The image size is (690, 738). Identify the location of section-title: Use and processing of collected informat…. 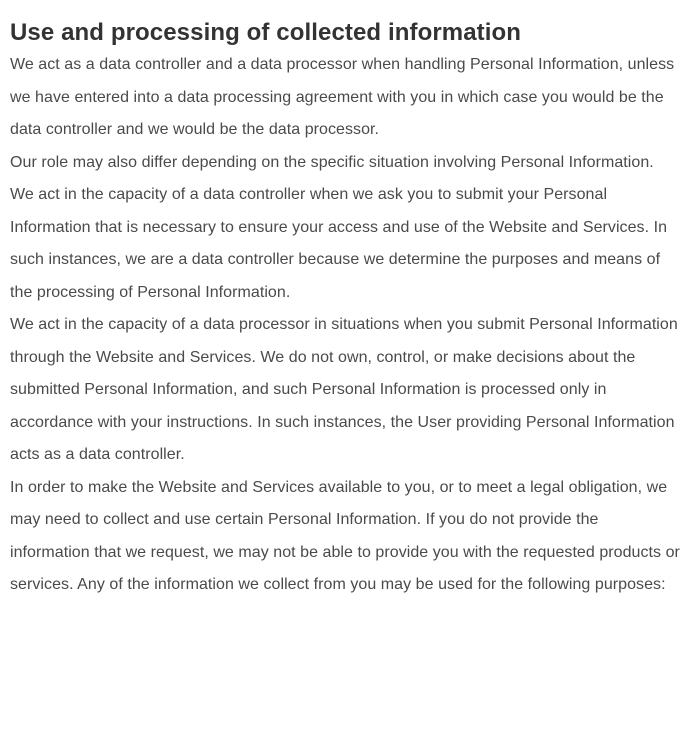
(266, 32).